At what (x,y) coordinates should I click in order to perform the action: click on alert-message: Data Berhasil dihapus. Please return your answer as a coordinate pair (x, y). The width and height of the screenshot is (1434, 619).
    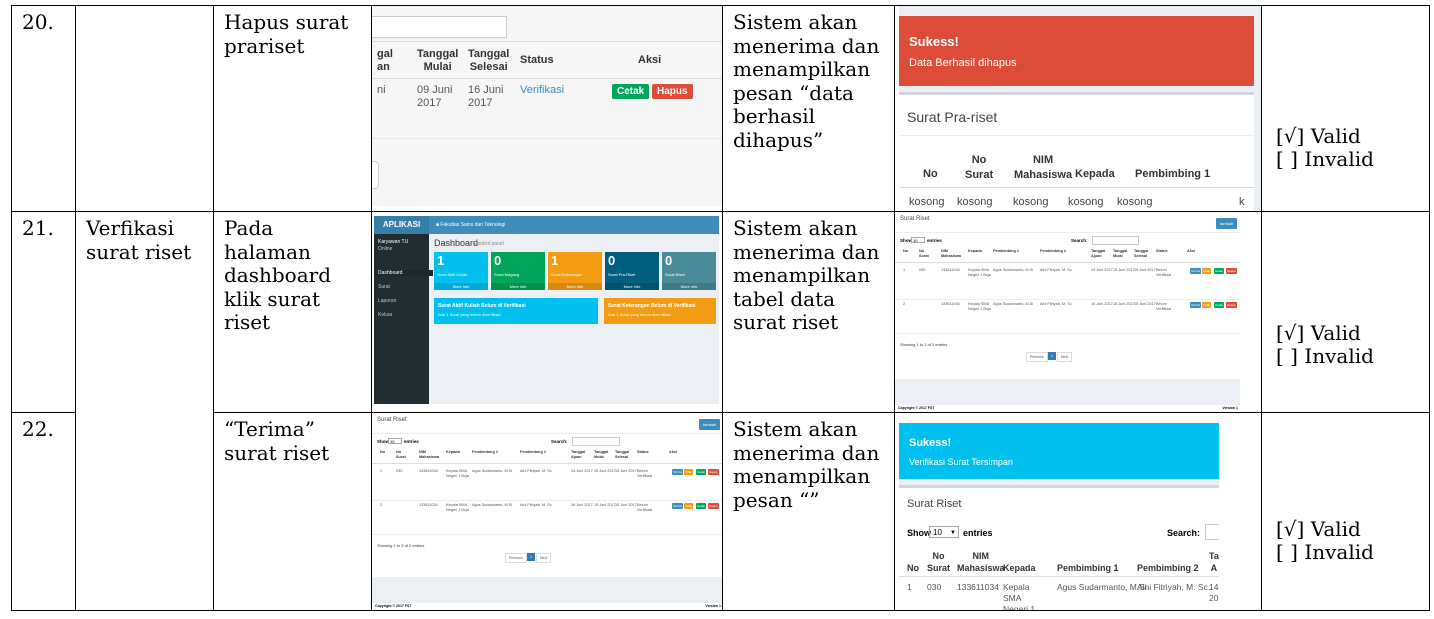
    Looking at the image, I should click on (963, 63).